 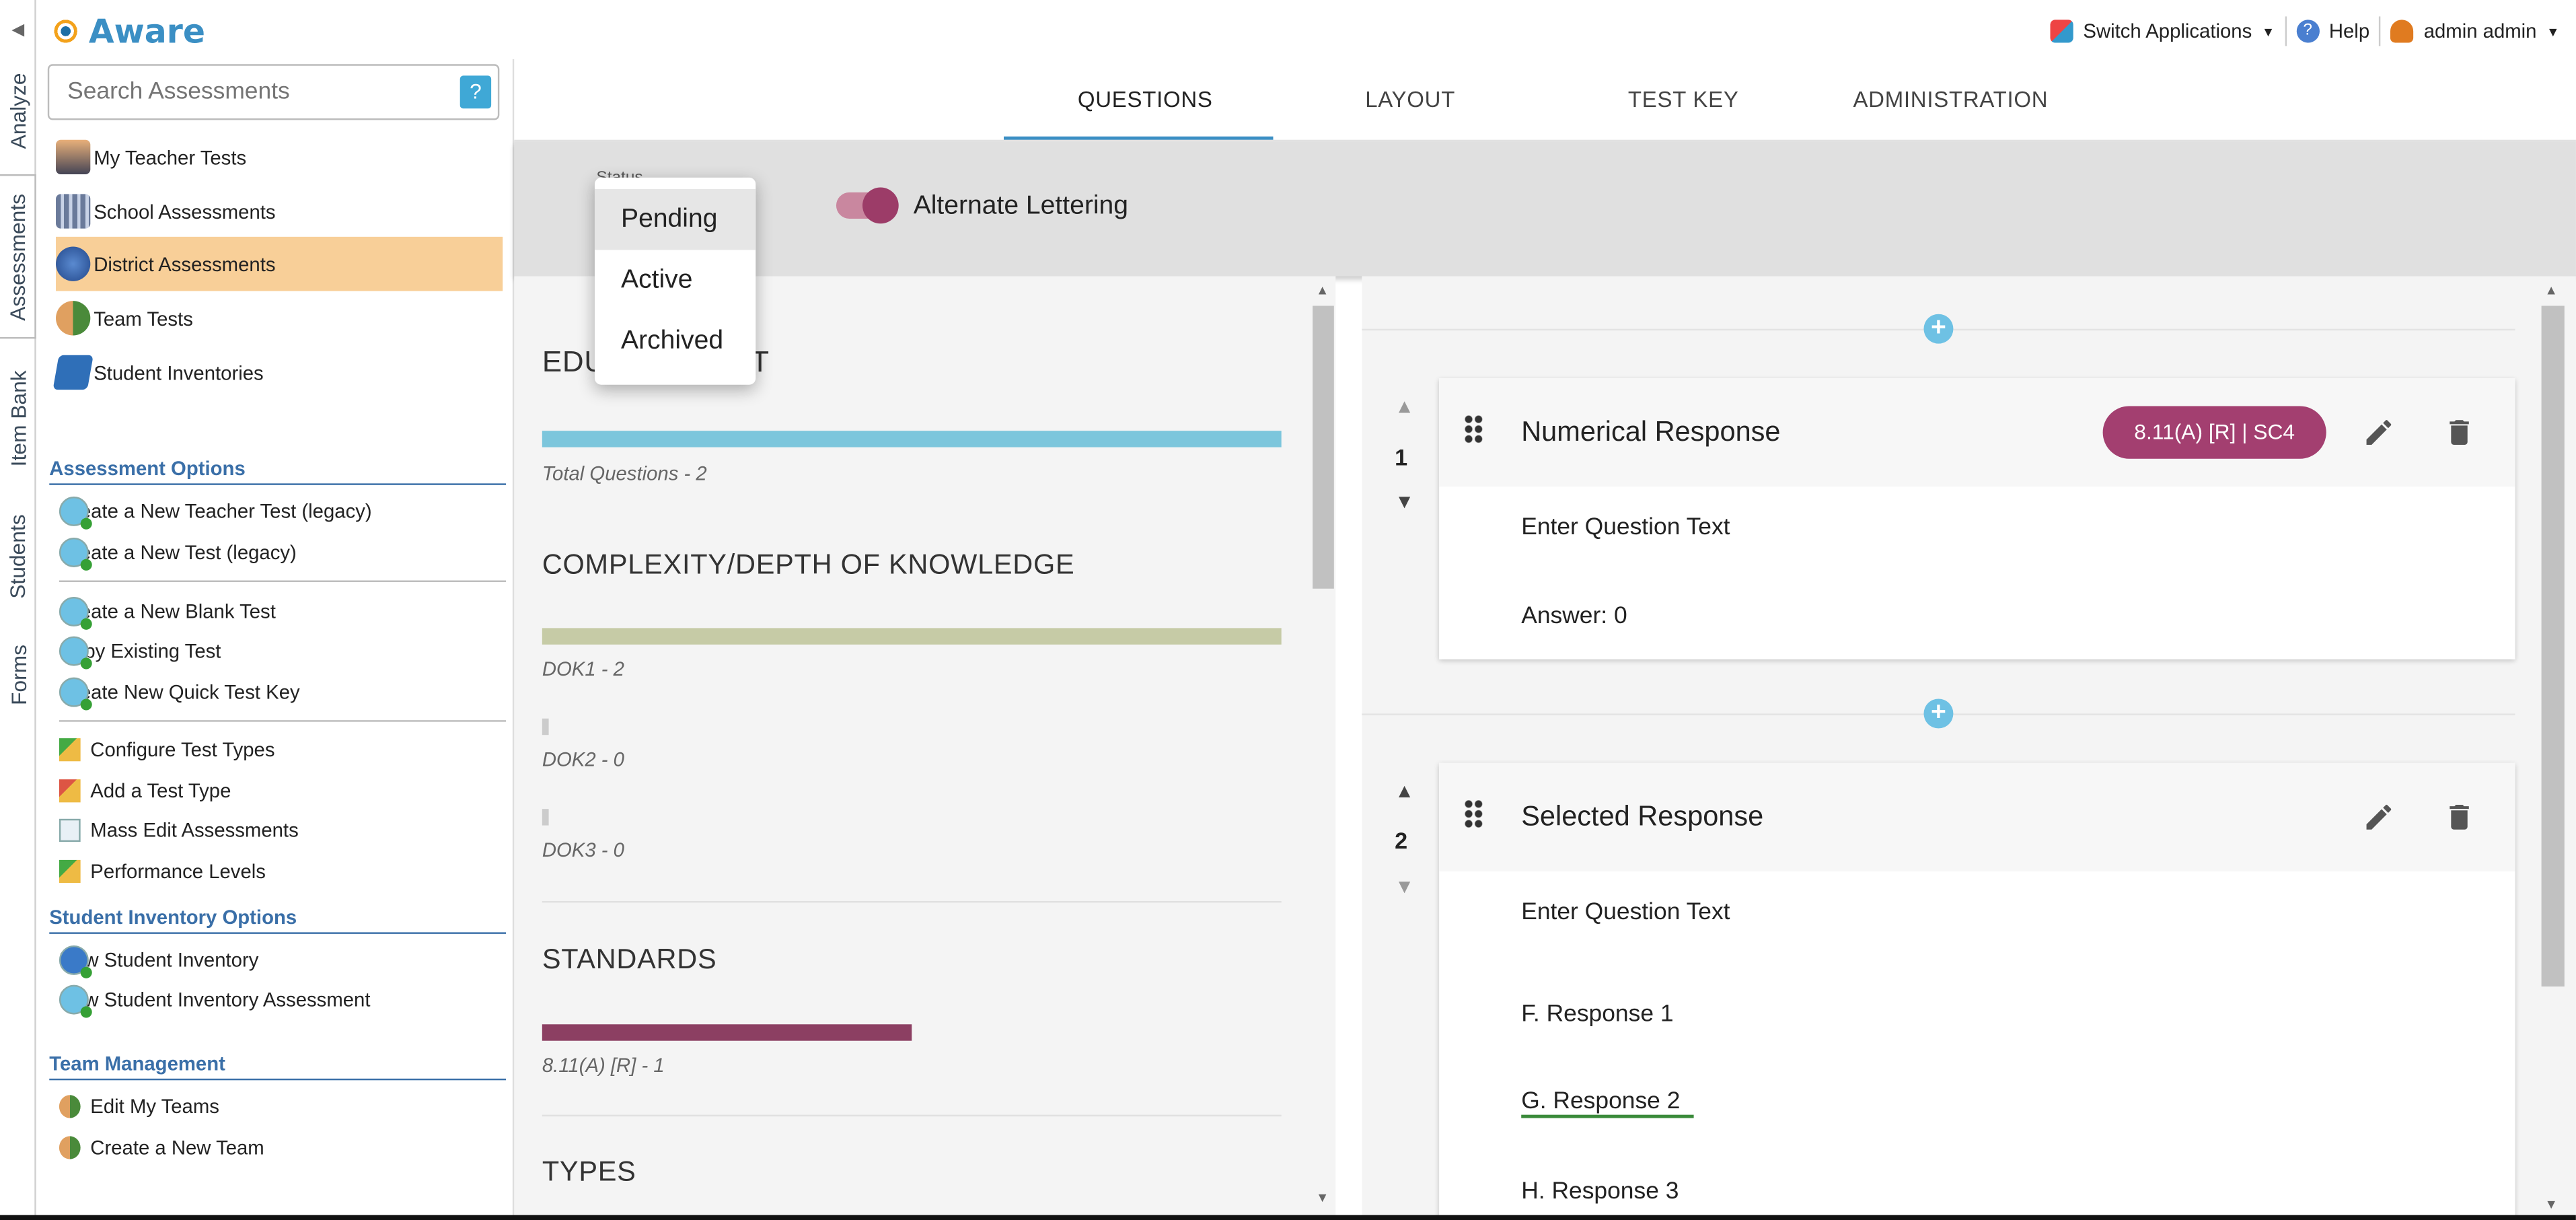 I want to click on tab-layout: LAYOUT, so click(x=1410, y=99).